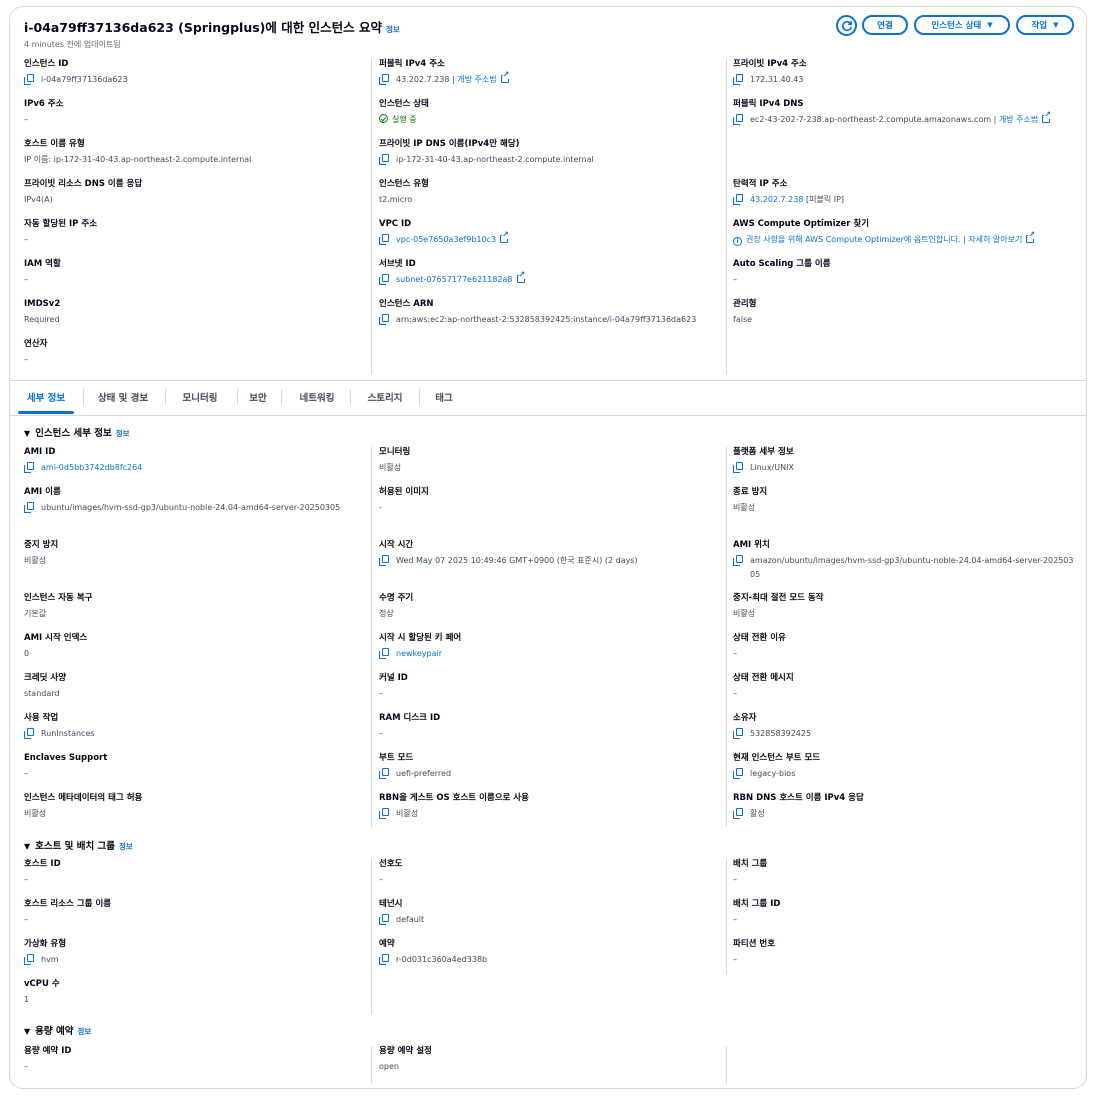 This screenshot has width=1096, height=1098. What do you see at coordinates (770, 72) in the screenshot?
I see `field-private-ipv4: 프라이빗 IPv4 주소 172.31.40.43` at bounding box center [770, 72].